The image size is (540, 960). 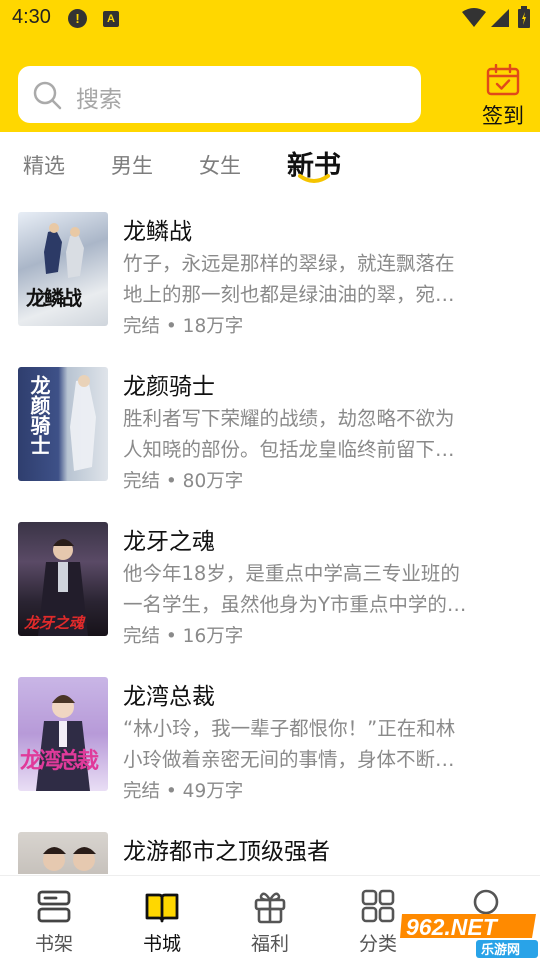 I want to click on status-bar: 4:30 ! A, so click(x=270, y=18).